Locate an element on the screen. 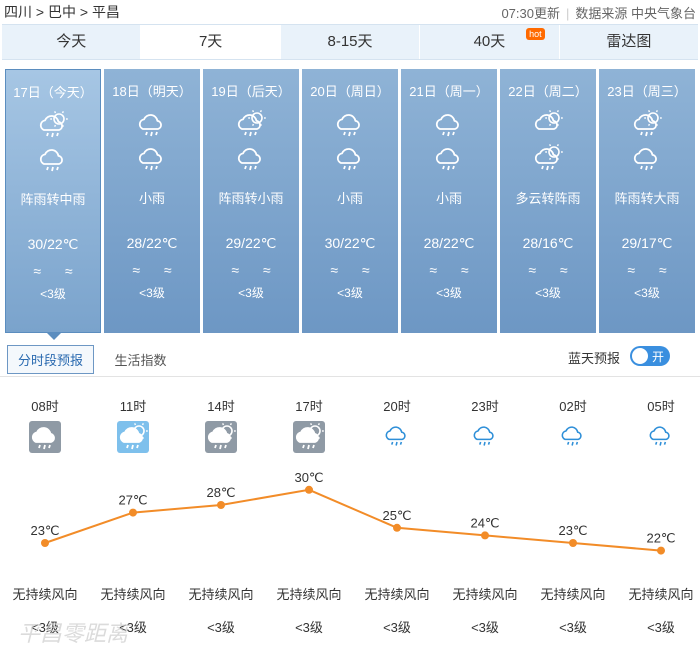  hour-item: 11时 is located at coordinates (133, 424).